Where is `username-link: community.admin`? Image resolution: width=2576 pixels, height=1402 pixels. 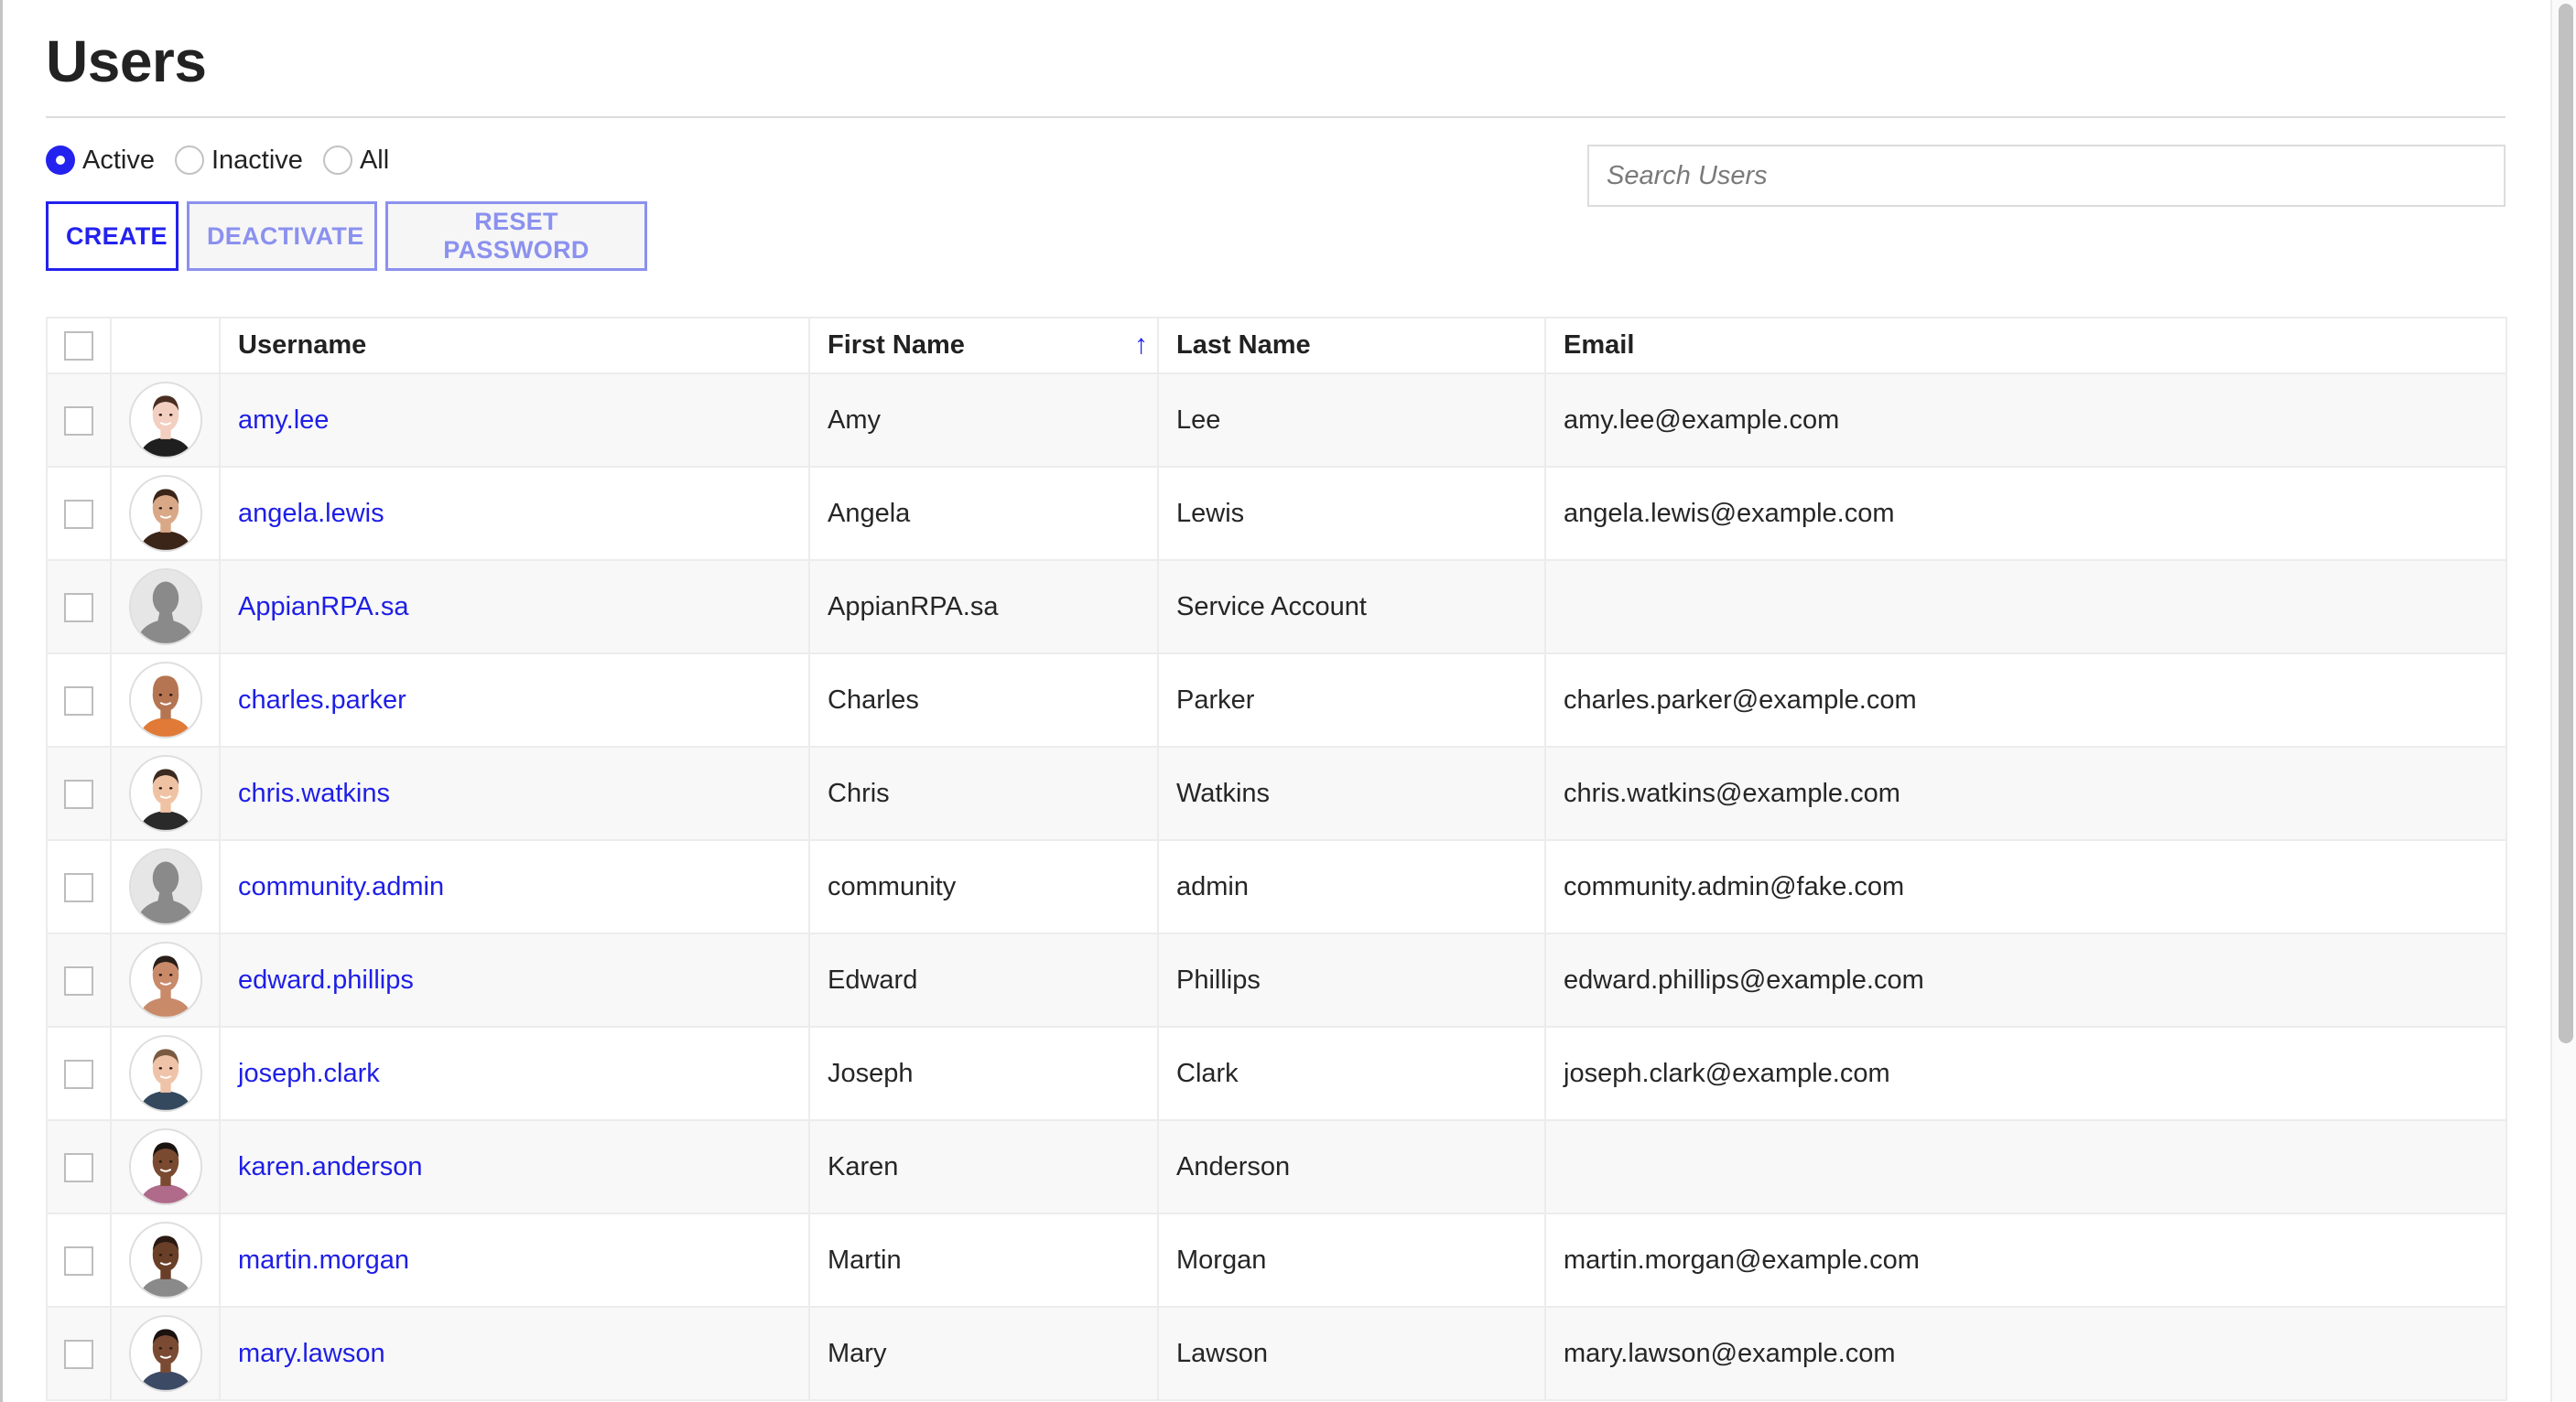
username-link: community.admin is located at coordinates (341, 886).